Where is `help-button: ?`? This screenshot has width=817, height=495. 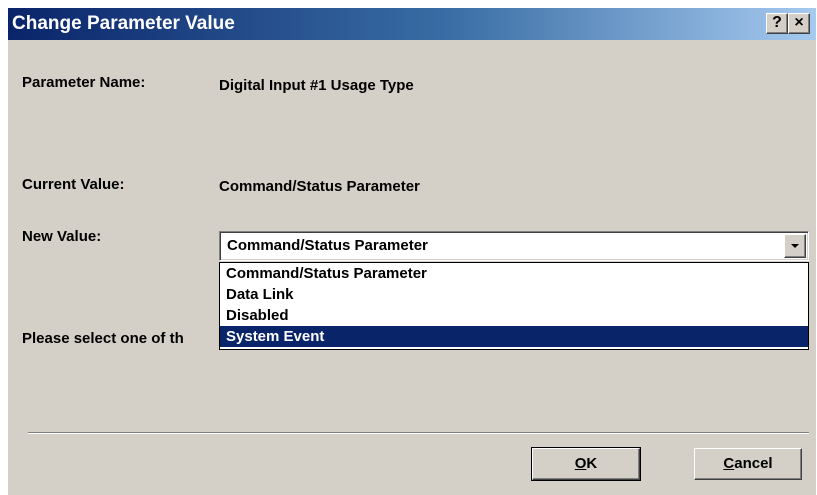 help-button: ? is located at coordinates (777, 23).